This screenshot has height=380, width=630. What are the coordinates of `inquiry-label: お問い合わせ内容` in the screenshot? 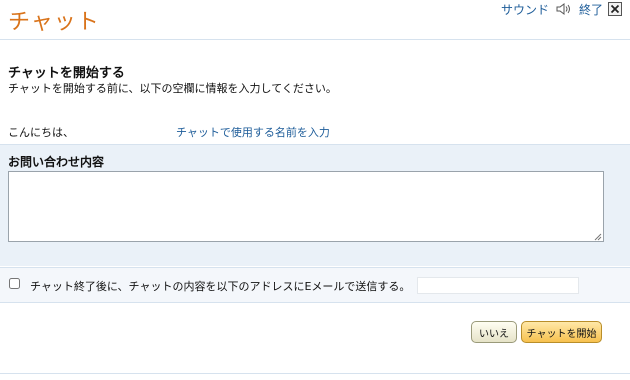 It's located at (56, 162).